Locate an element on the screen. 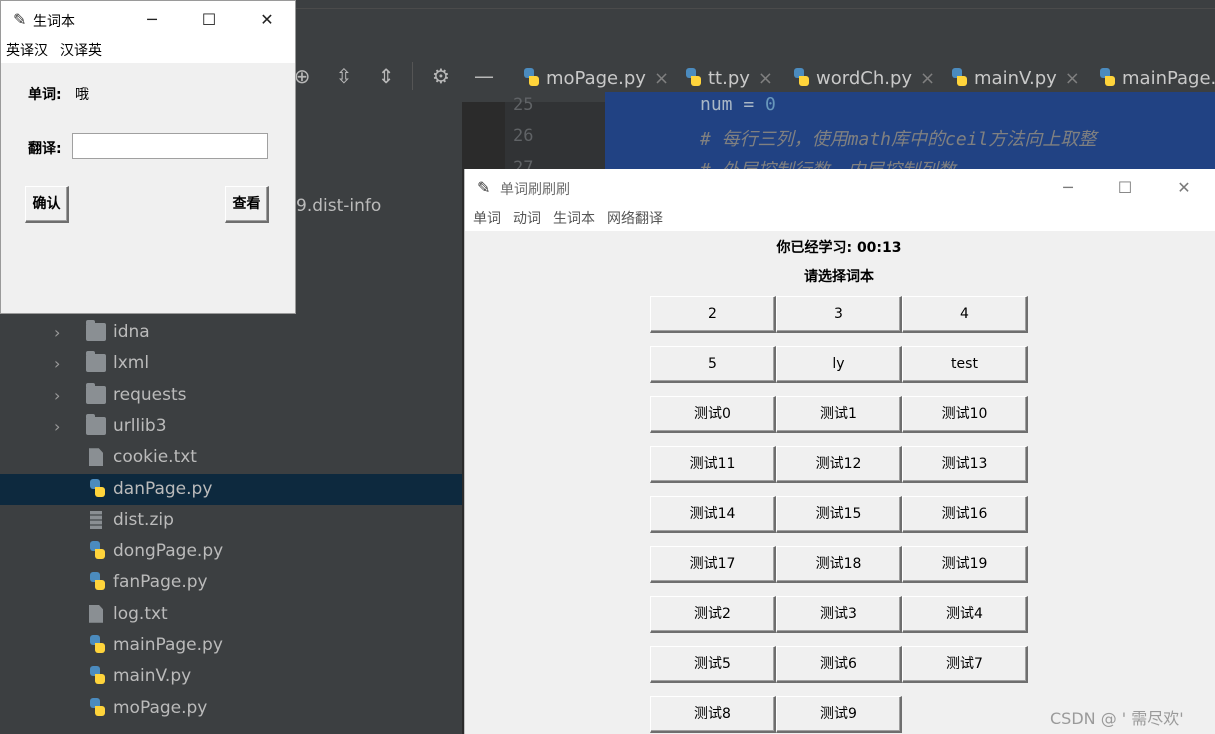 Image resolution: width=1215 pixels, height=734 pixels. gear-icon: ⚙ is located at coordinates (441, 76).